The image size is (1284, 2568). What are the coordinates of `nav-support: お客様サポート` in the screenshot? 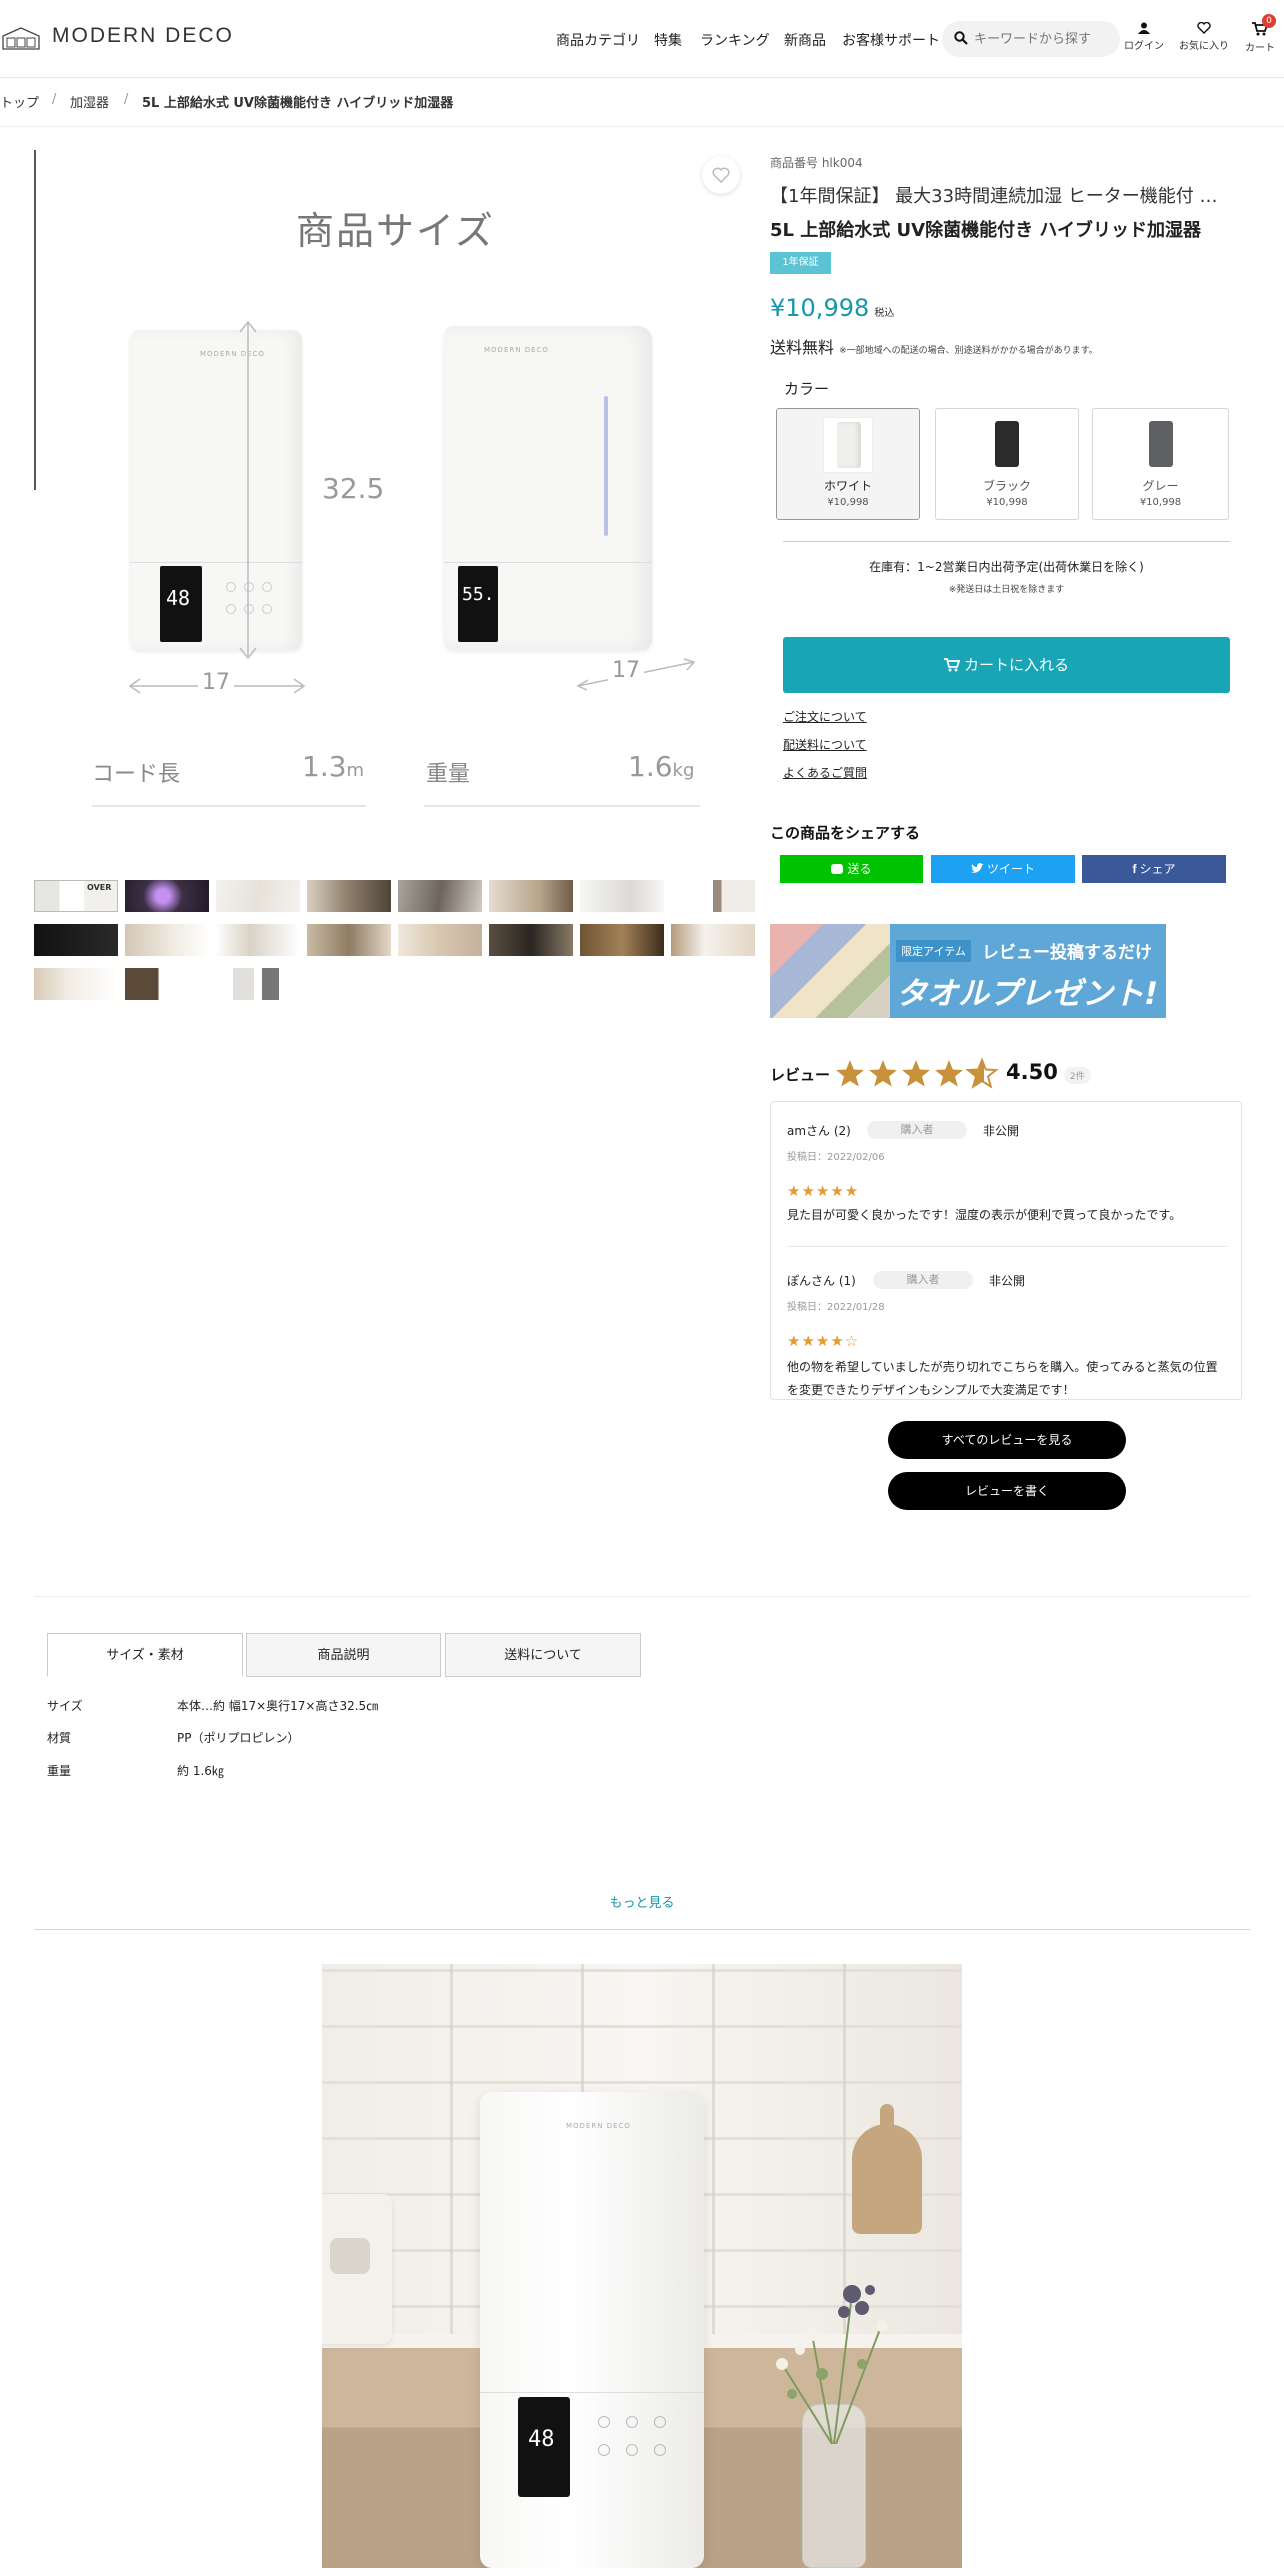 It's located at (891, 40).